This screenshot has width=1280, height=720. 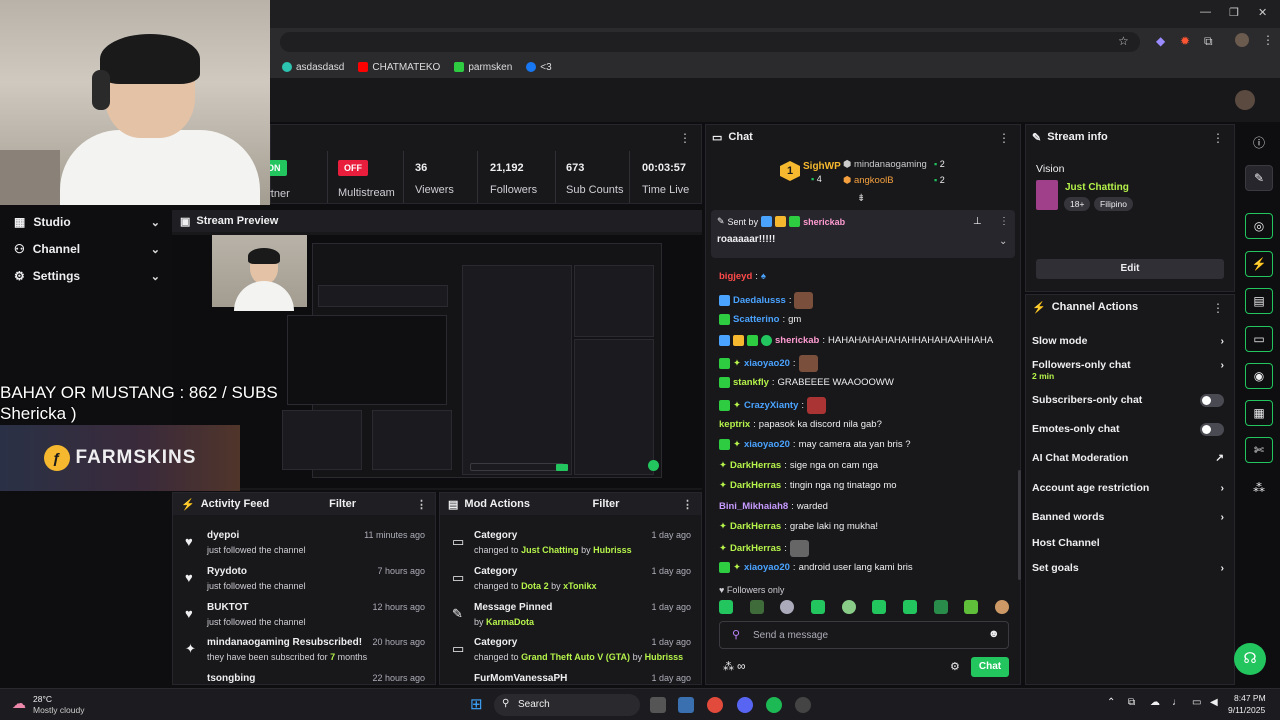 I want to click on external-link-icon: ↗, so click(x=1219, y=458).